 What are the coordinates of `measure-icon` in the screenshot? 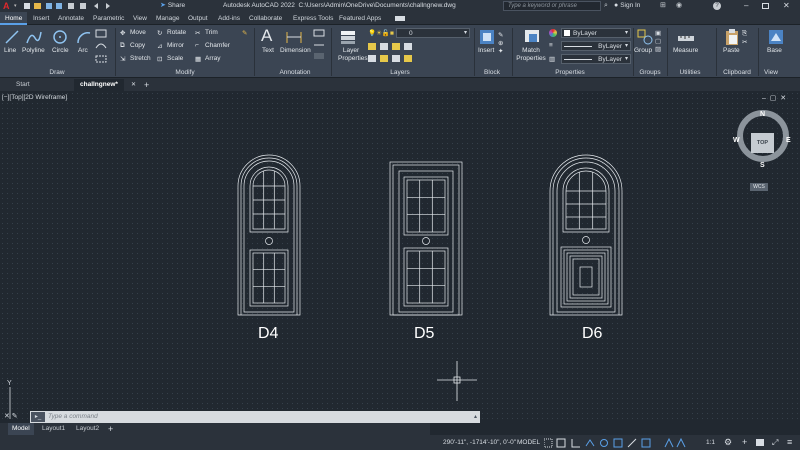 It's located at (686, 37).